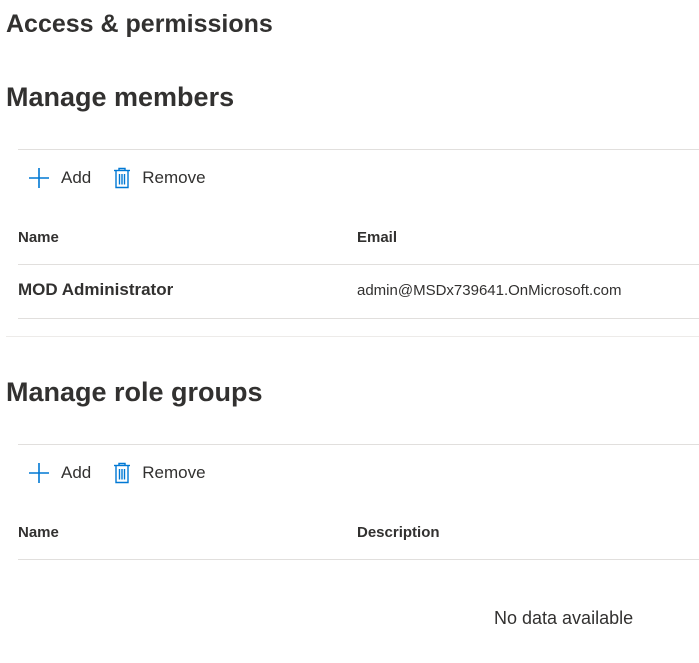  I want to click on role-groups-toolbar: Add Remove, so click(128, 473).